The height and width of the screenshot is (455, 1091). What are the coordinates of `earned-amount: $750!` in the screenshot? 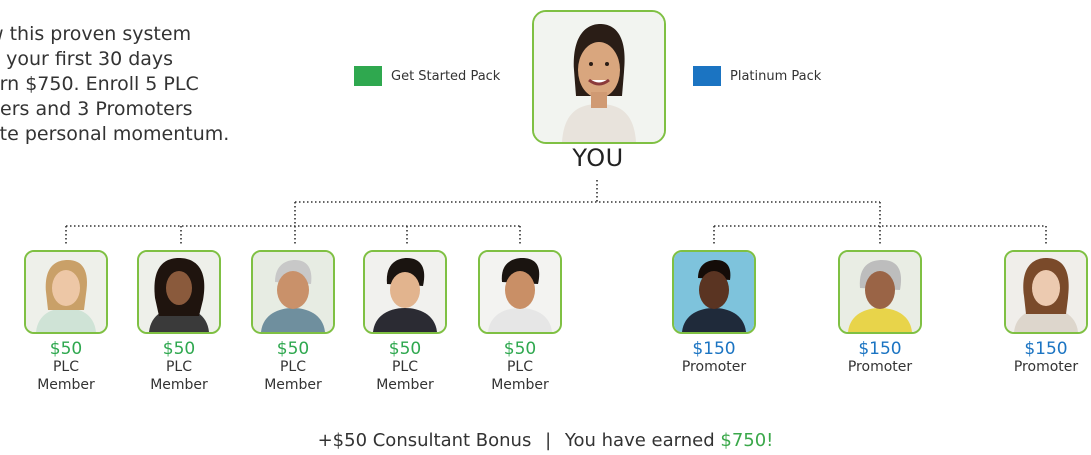 It's located at (747, 440).